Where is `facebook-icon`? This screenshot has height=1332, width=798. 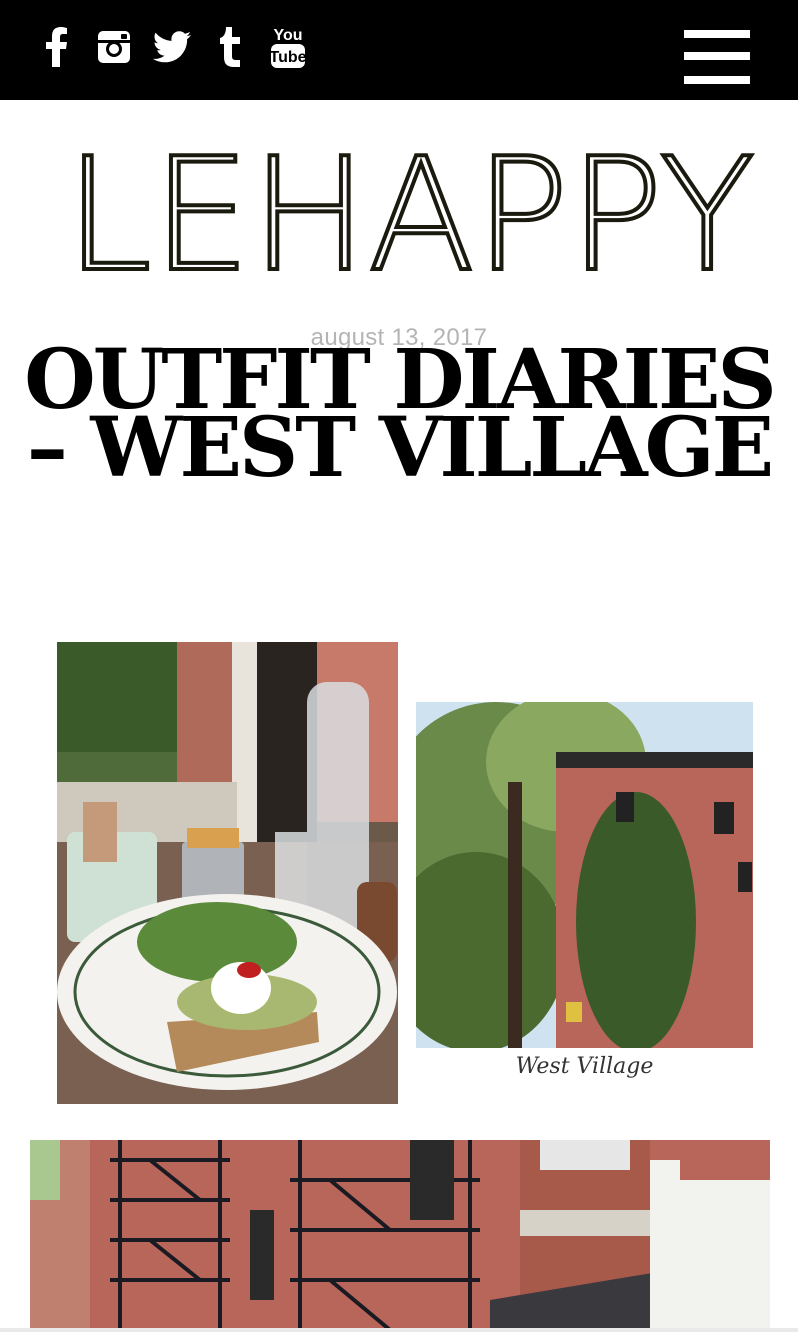 facebook-icon is located at coordinates (56, 47).